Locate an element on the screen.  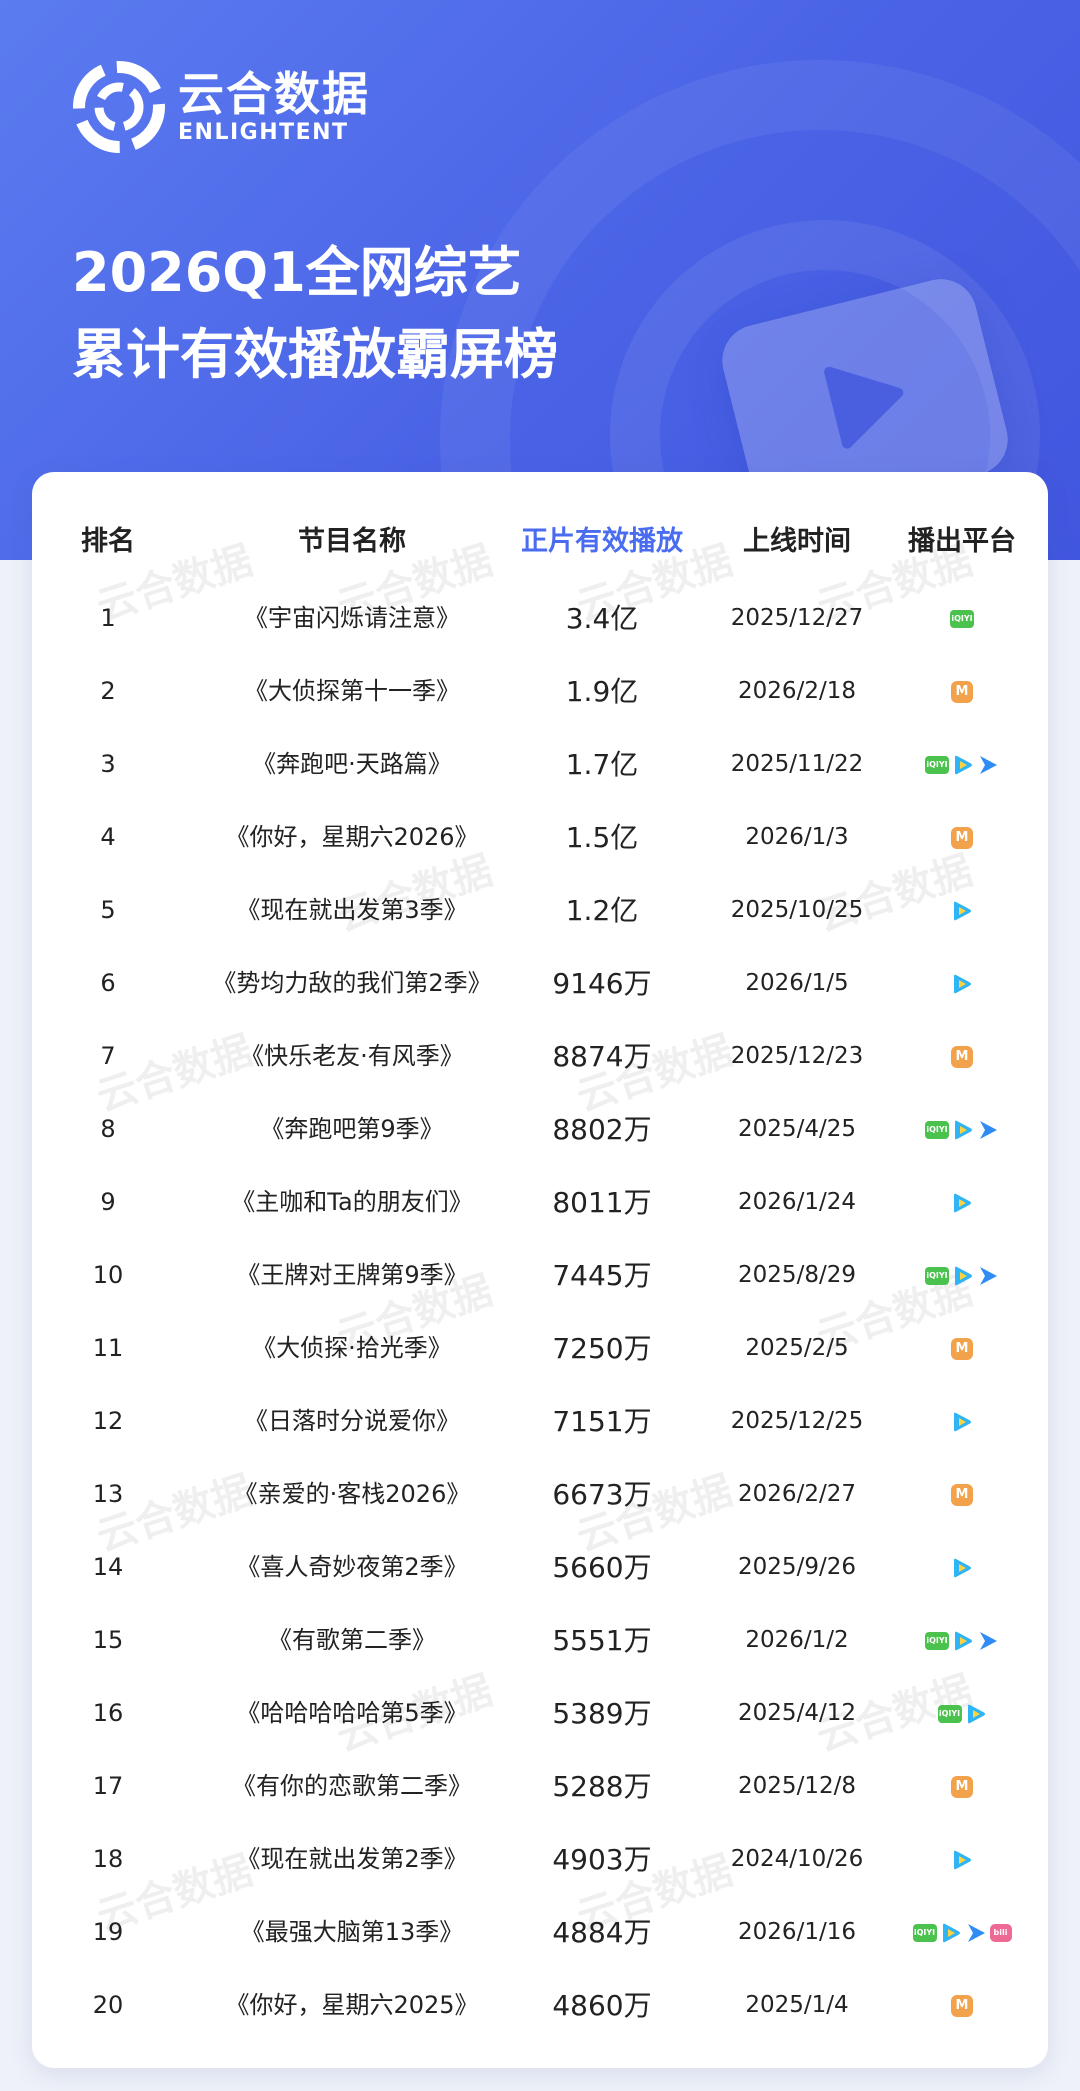
table-row: 15 《有歌第二季》 5551万 2026/1/2 iQIYI is located at coordinates (540, 1640).